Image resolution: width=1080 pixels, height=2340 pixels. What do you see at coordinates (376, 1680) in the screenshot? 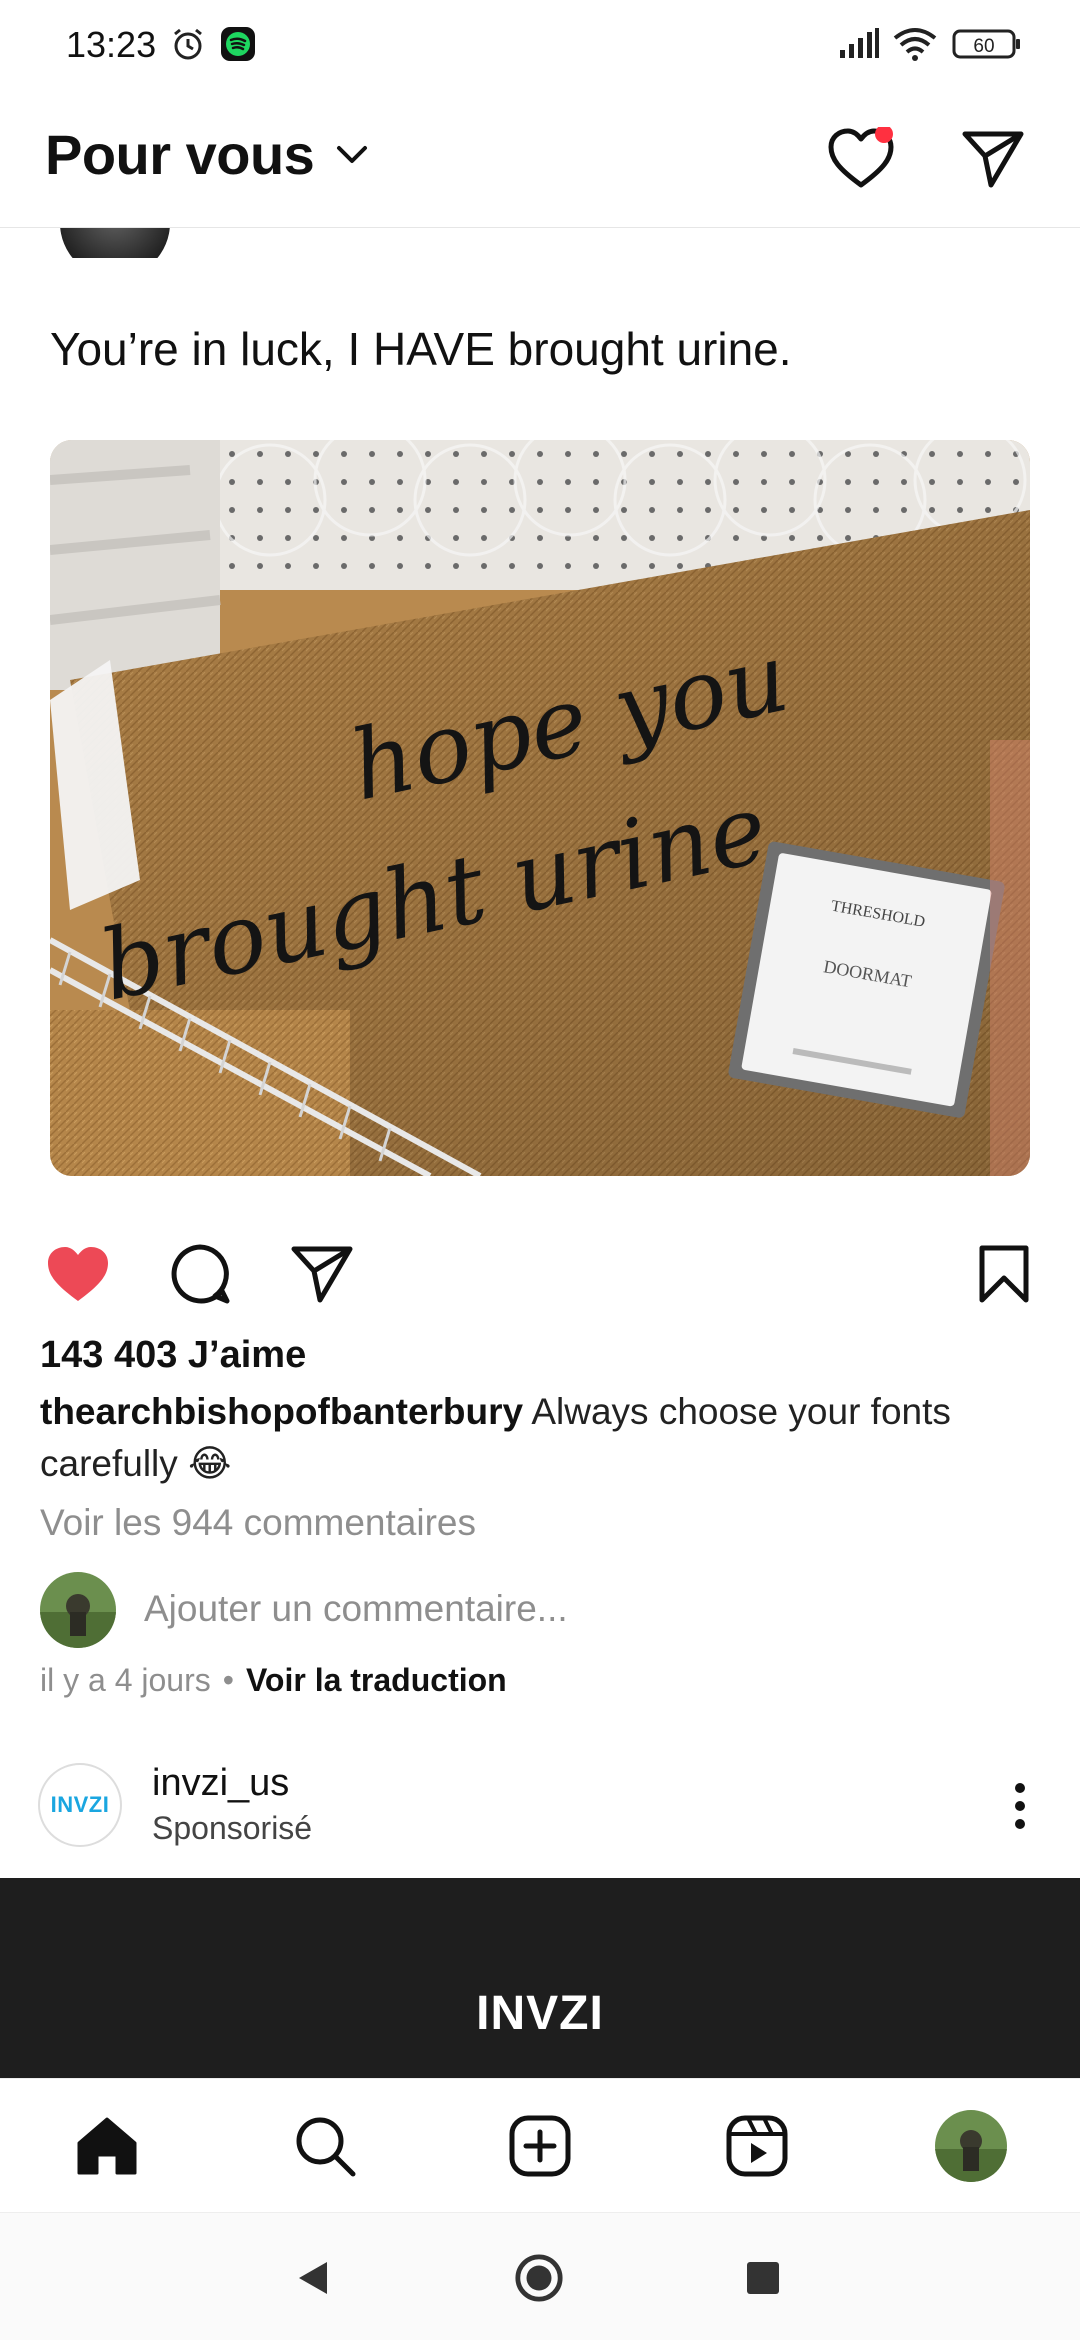
I see `translate-link: Voir la traduction` at bounding box center [376, 1680].